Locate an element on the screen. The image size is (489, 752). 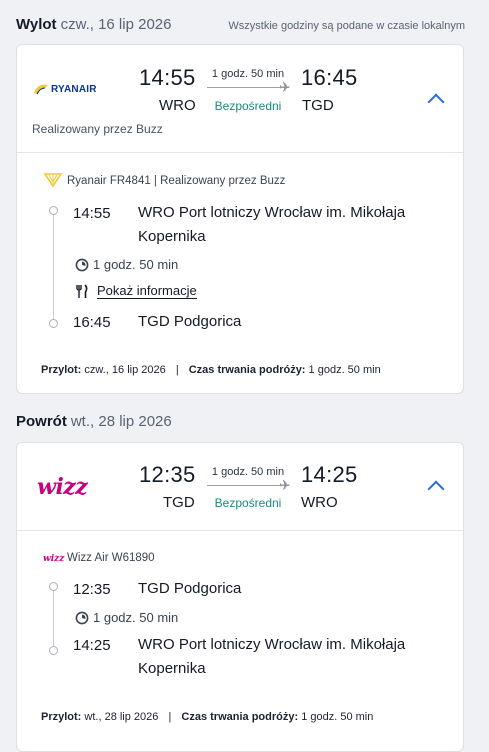
departure-airport-code: TGD is located at coordinates (179, 502).